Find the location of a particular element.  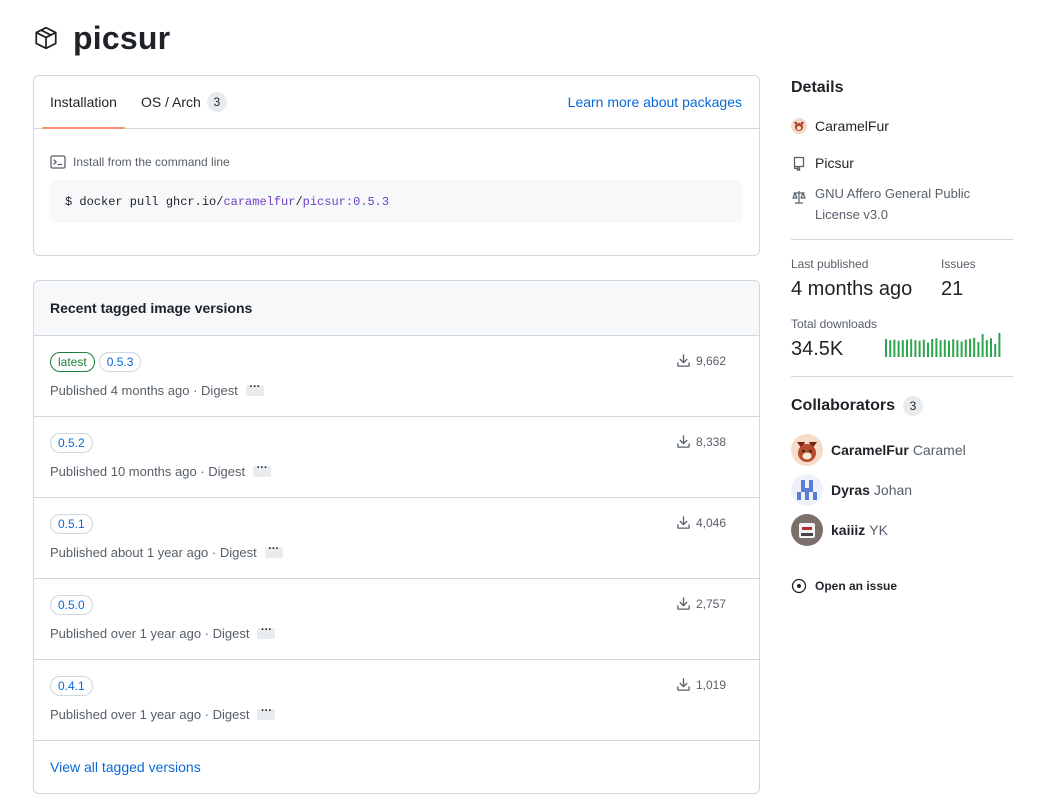

version-published: Published over 1 year ago · is located at coordinates (131, 633).